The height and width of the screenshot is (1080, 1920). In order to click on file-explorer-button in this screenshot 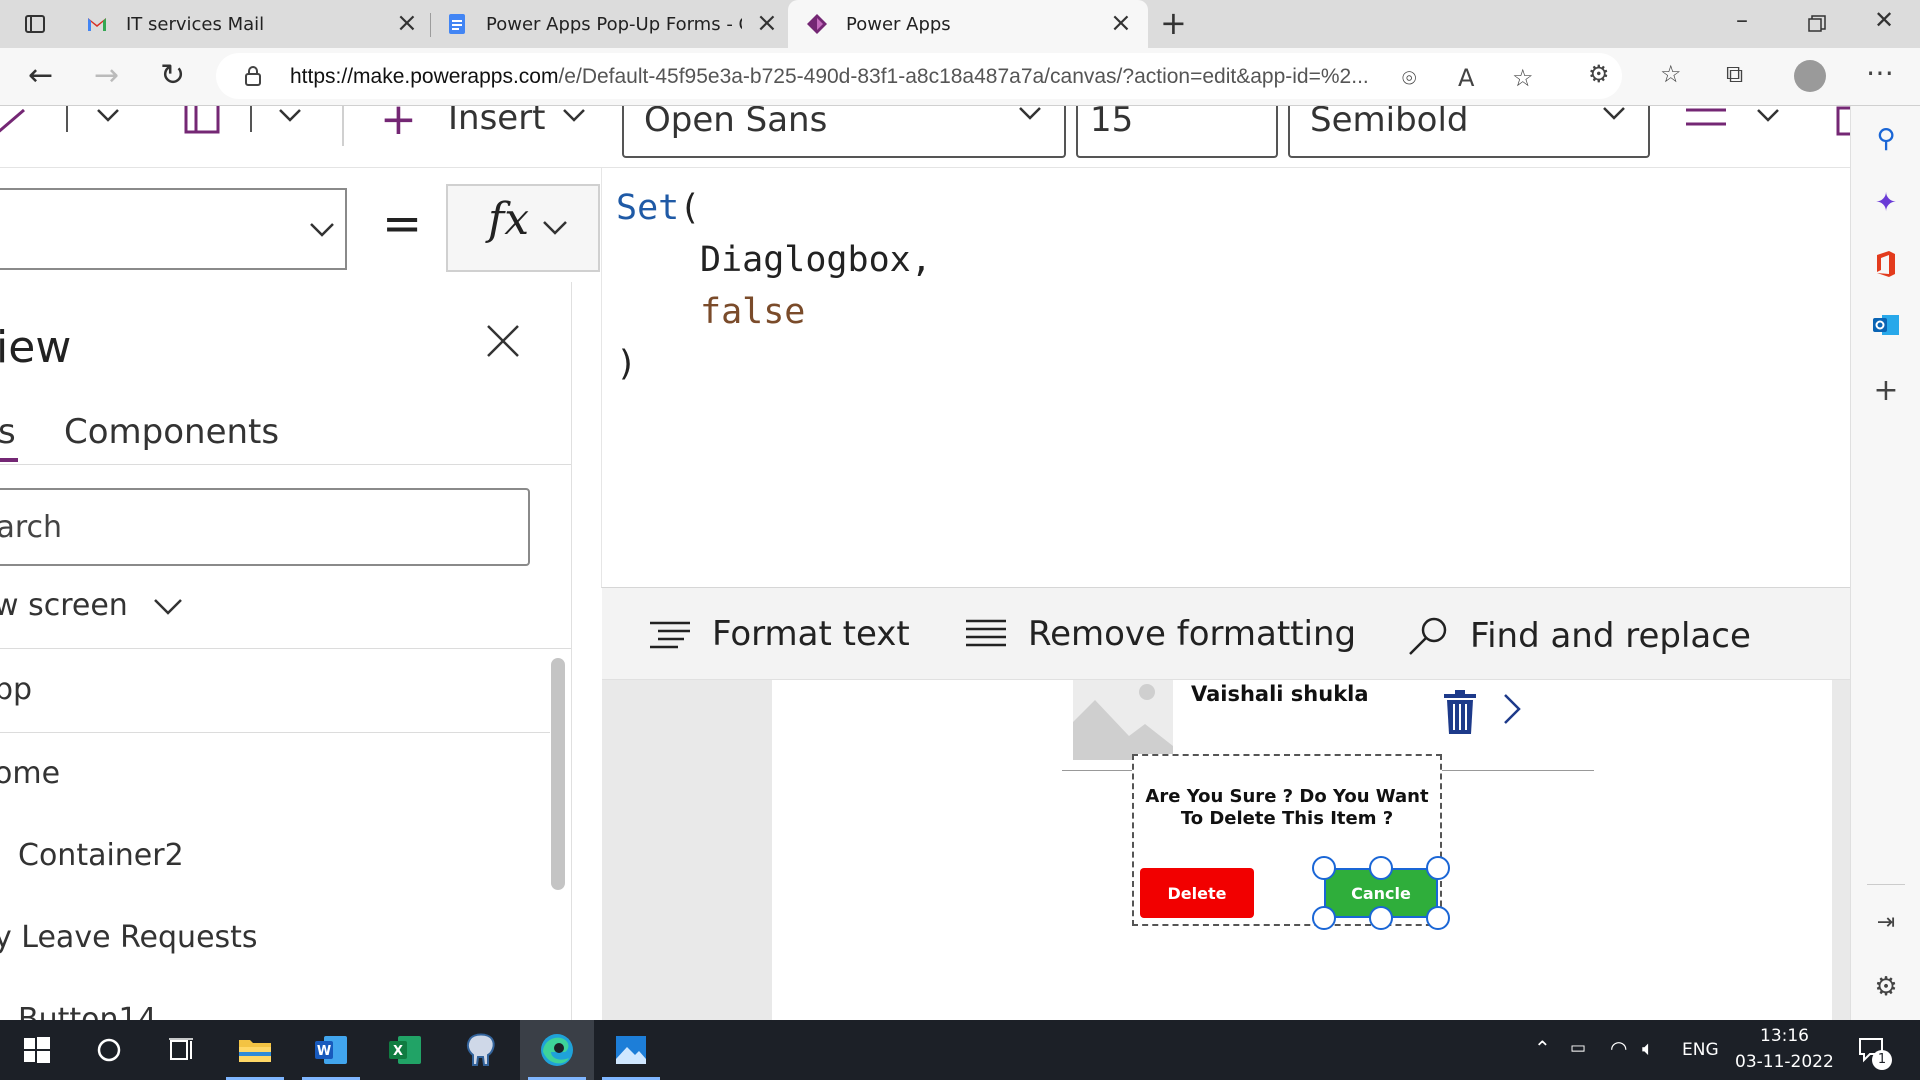, I will do `click(255, 1050)`.